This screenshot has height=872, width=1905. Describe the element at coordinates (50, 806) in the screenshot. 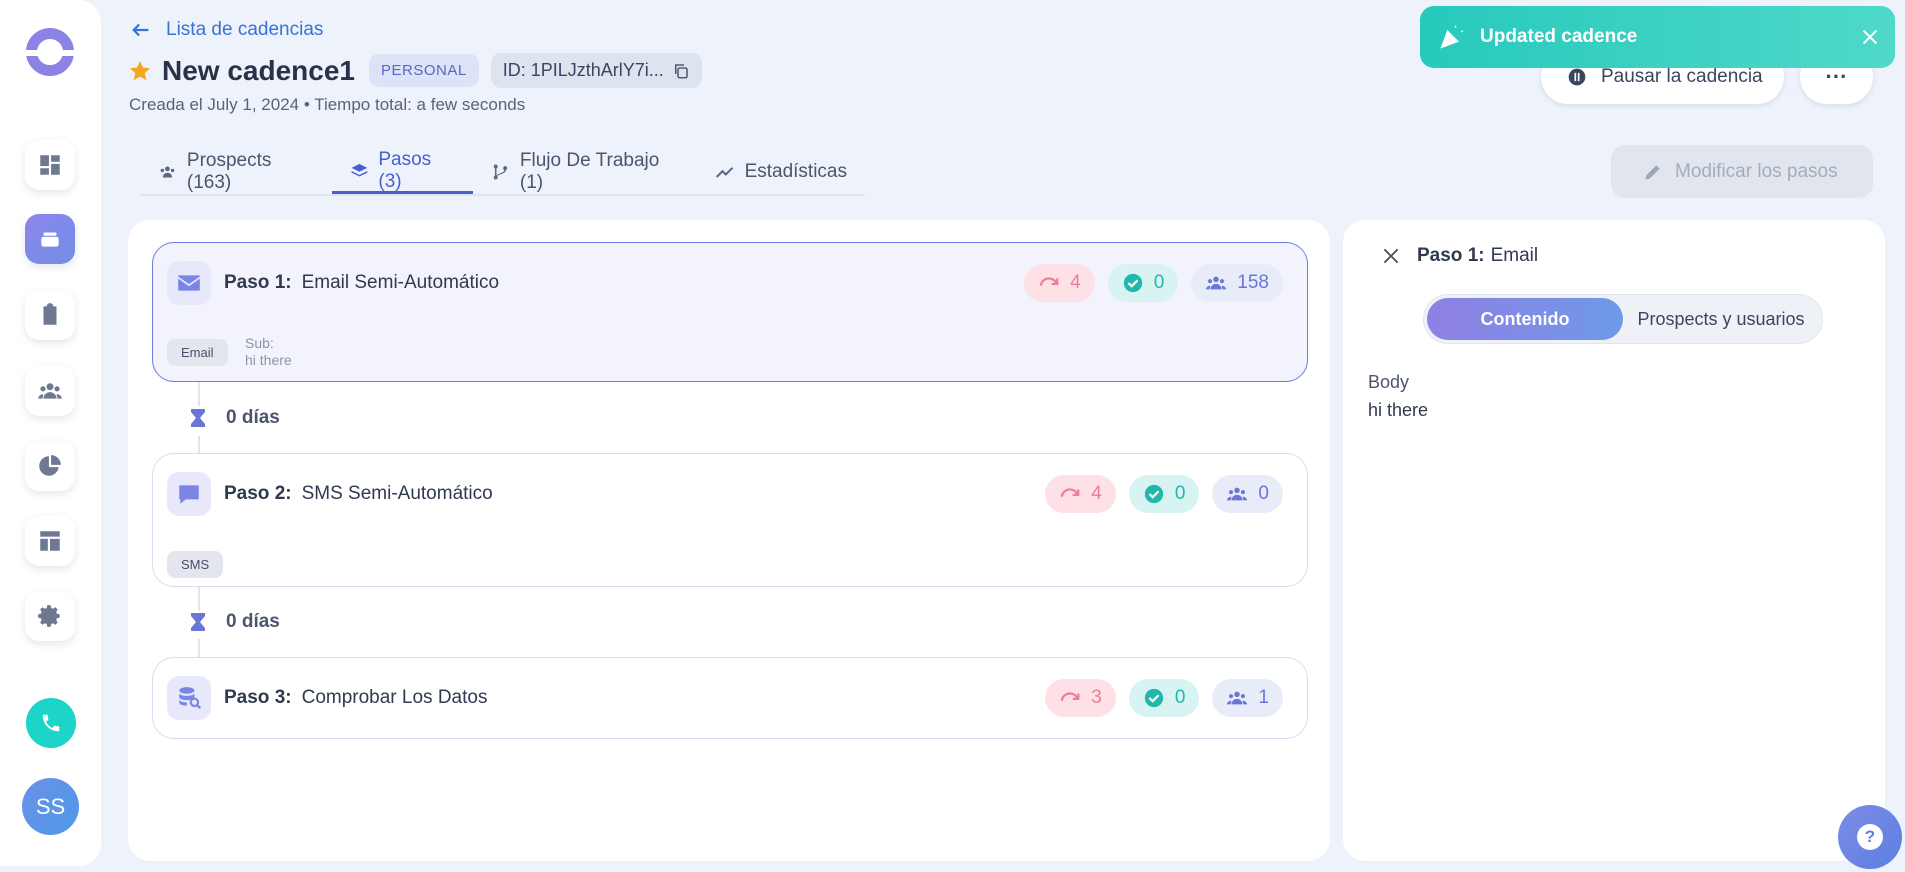

I see `avatar: SS` at that location.